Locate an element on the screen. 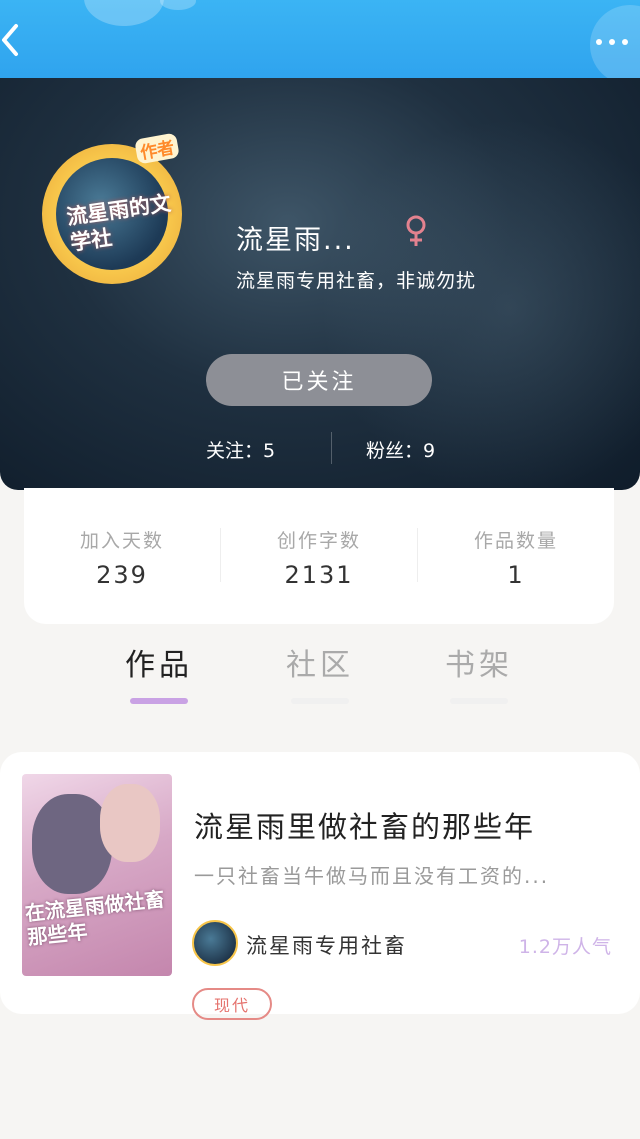 The image size is (640, 1139). author-avatar is located at coordinates (215, 943).